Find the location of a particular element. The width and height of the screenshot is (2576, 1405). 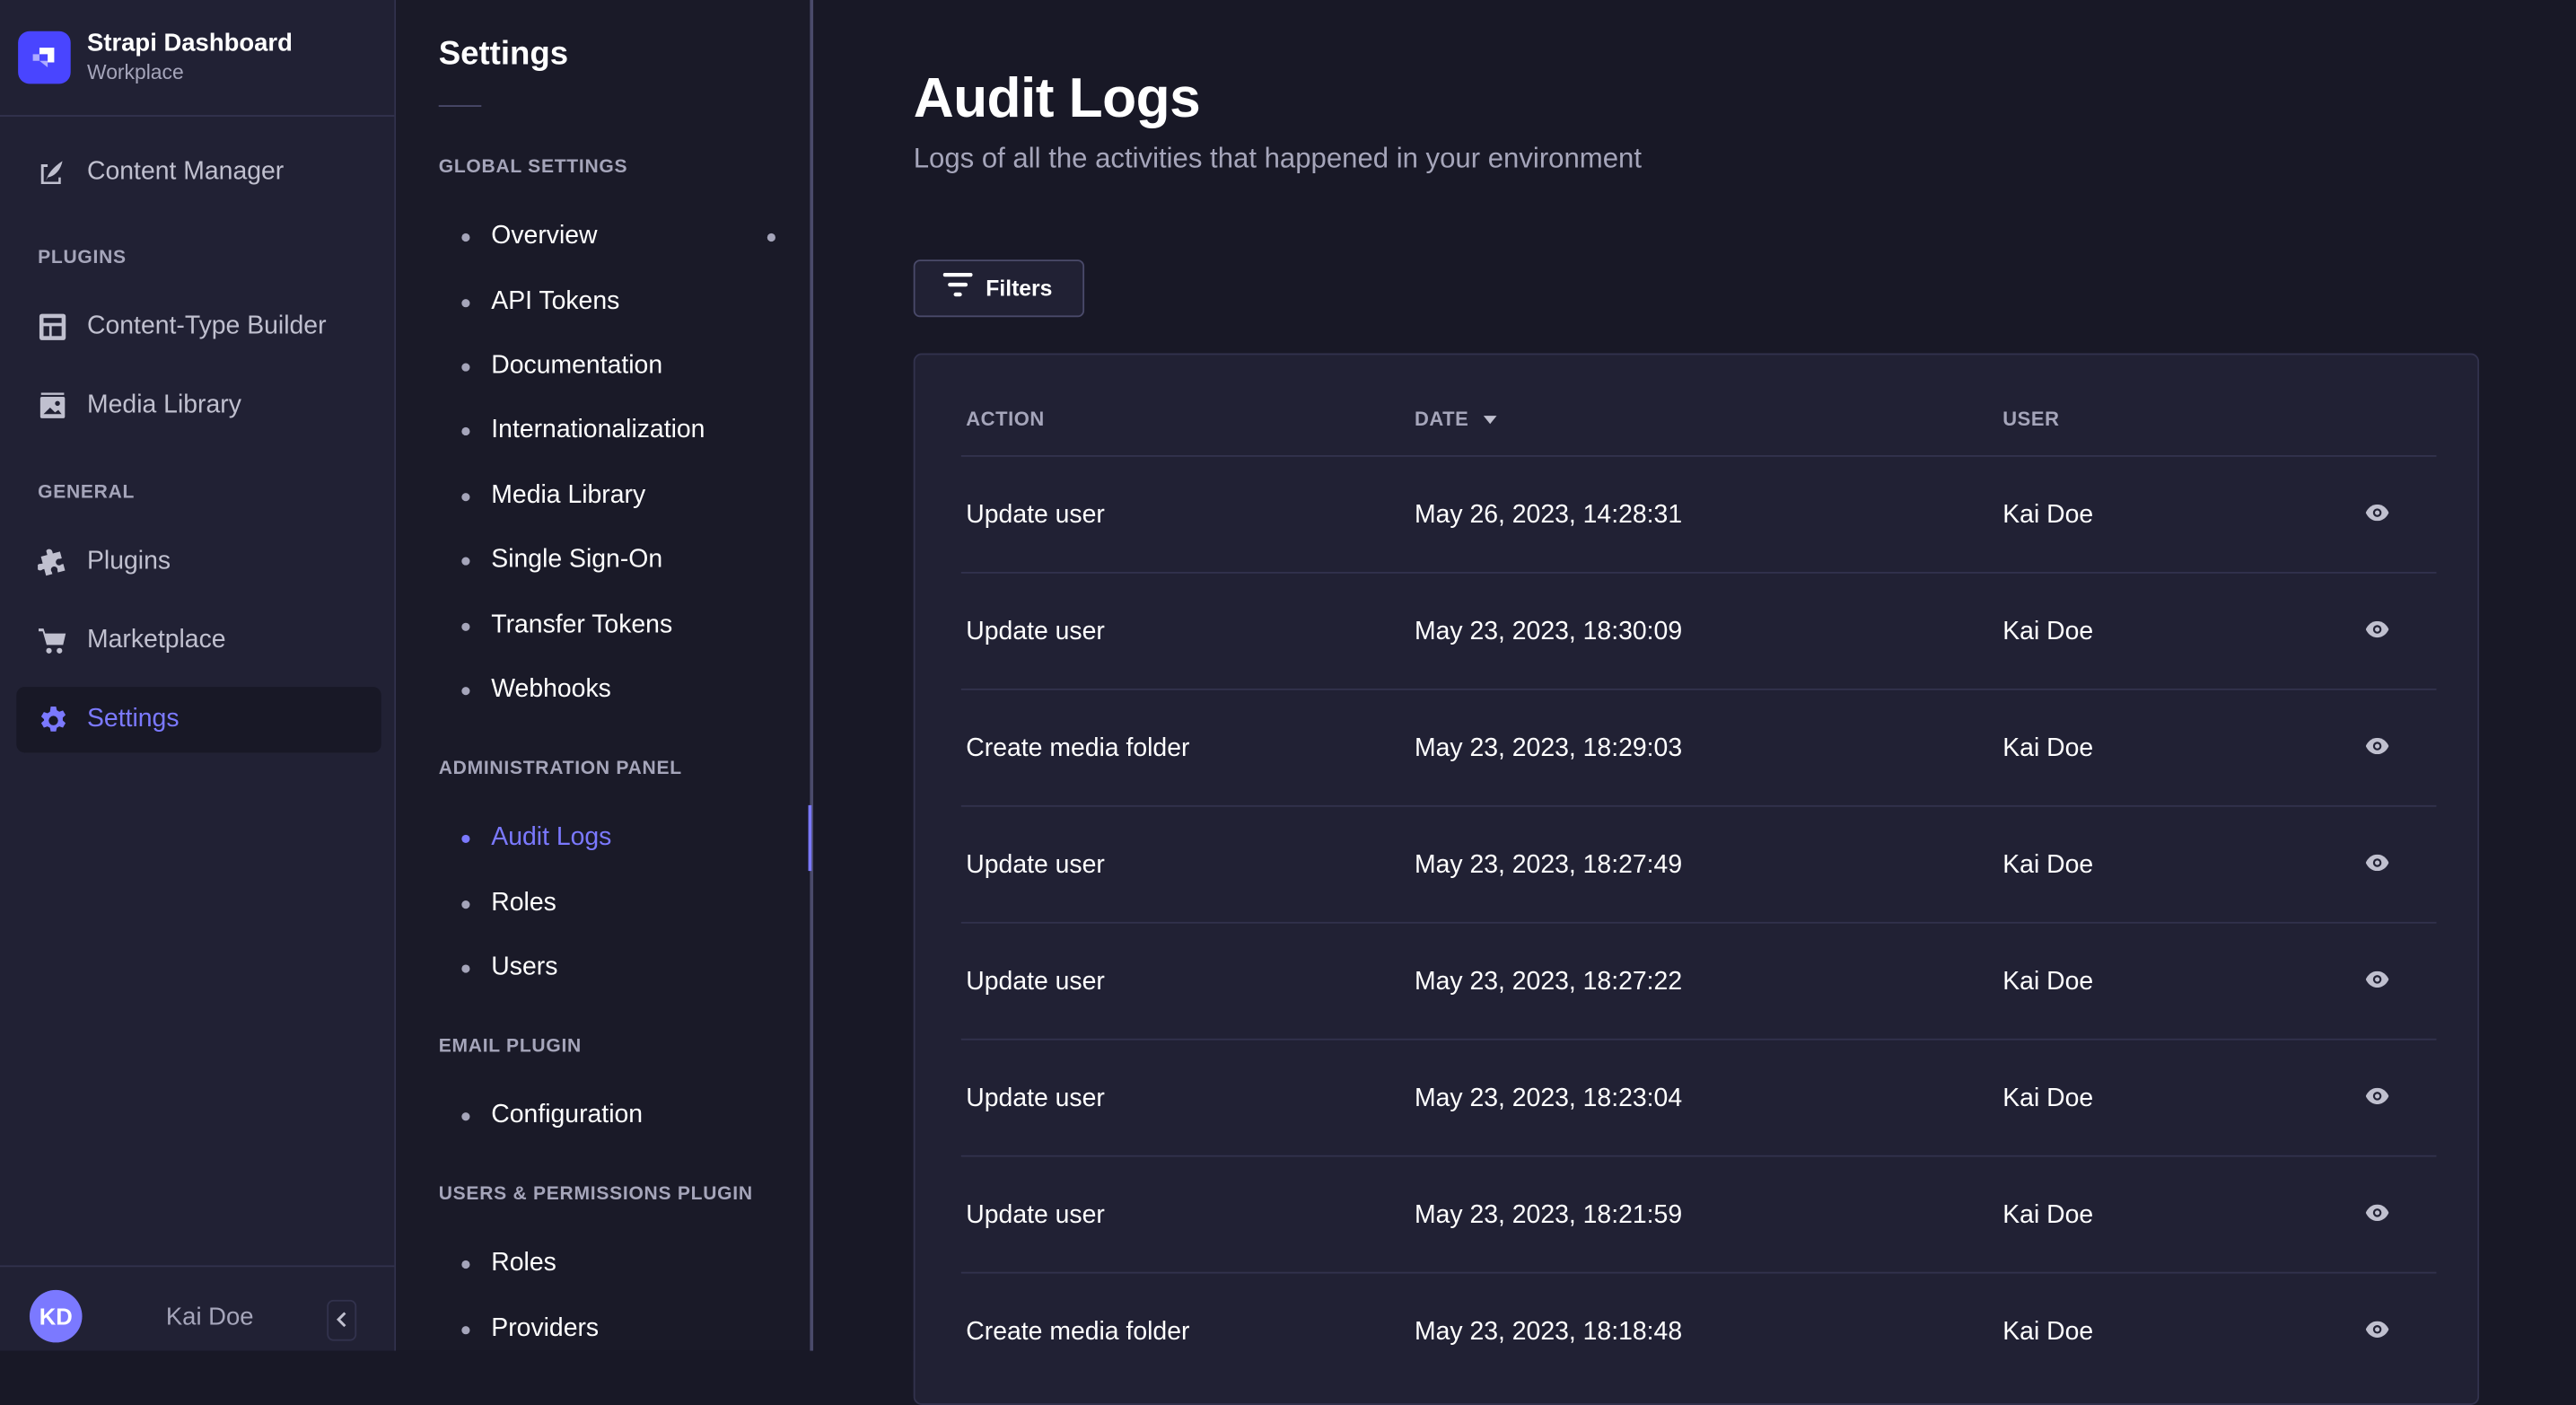

subnav-item-internationalization: Internationalization is located at coordinates (620, 431).